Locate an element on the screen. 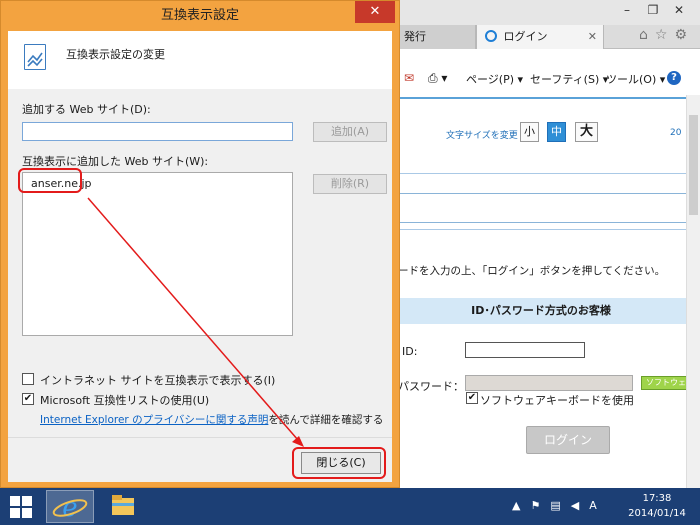 The image size is (700, 525). add-site-input is located at coordinates (157, 131).